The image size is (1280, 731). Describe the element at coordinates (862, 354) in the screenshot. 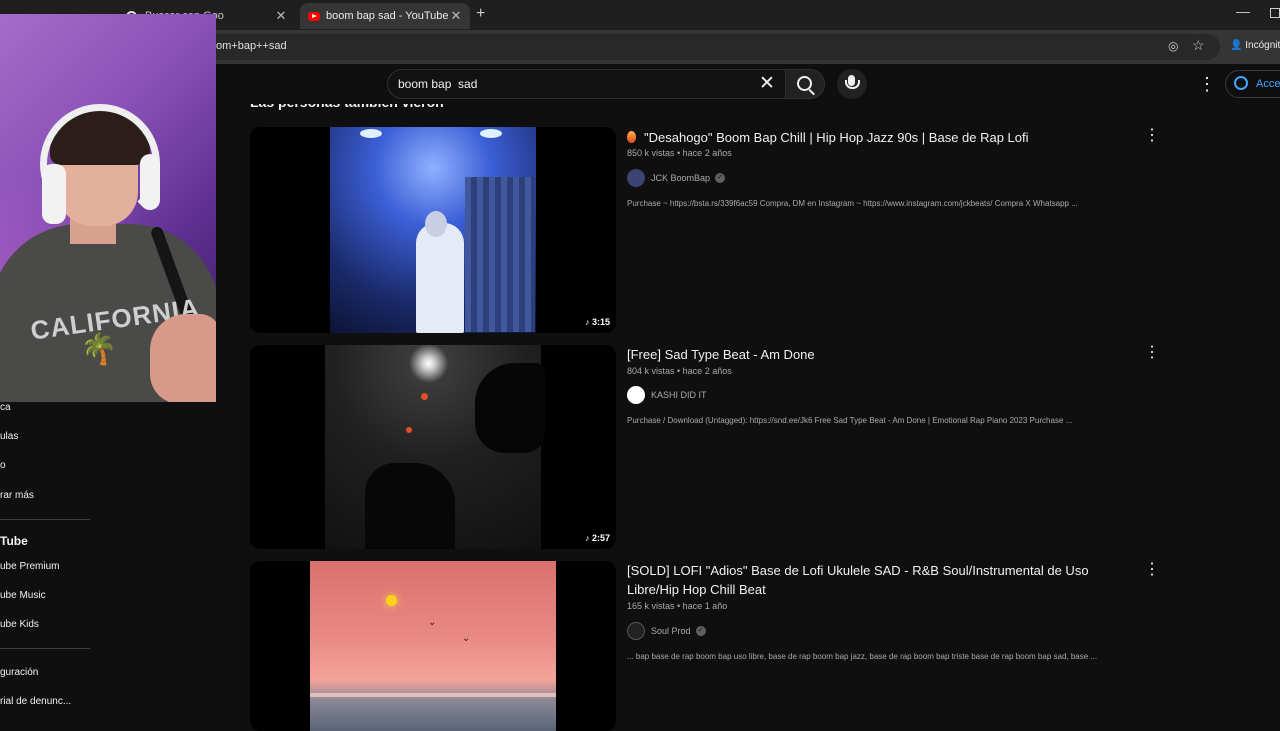

I see `video-title: [Free] Sad Type Beat - Am Done` at that location.